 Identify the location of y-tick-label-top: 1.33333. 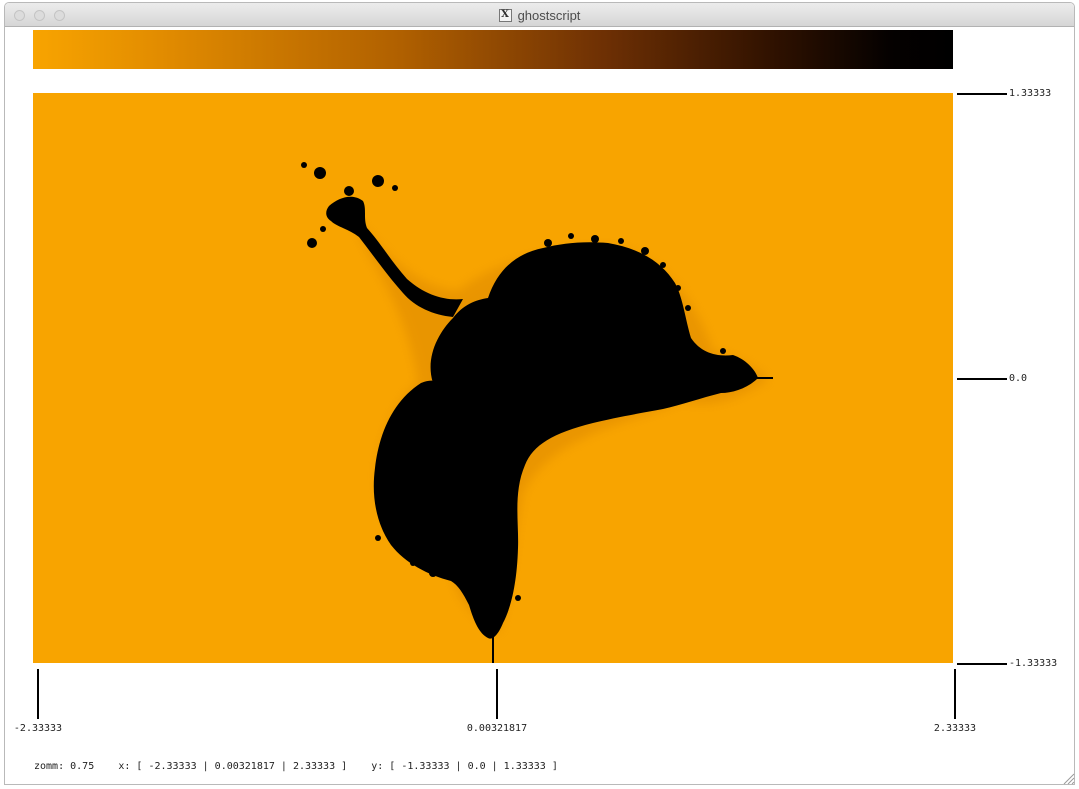
(1030, 93).